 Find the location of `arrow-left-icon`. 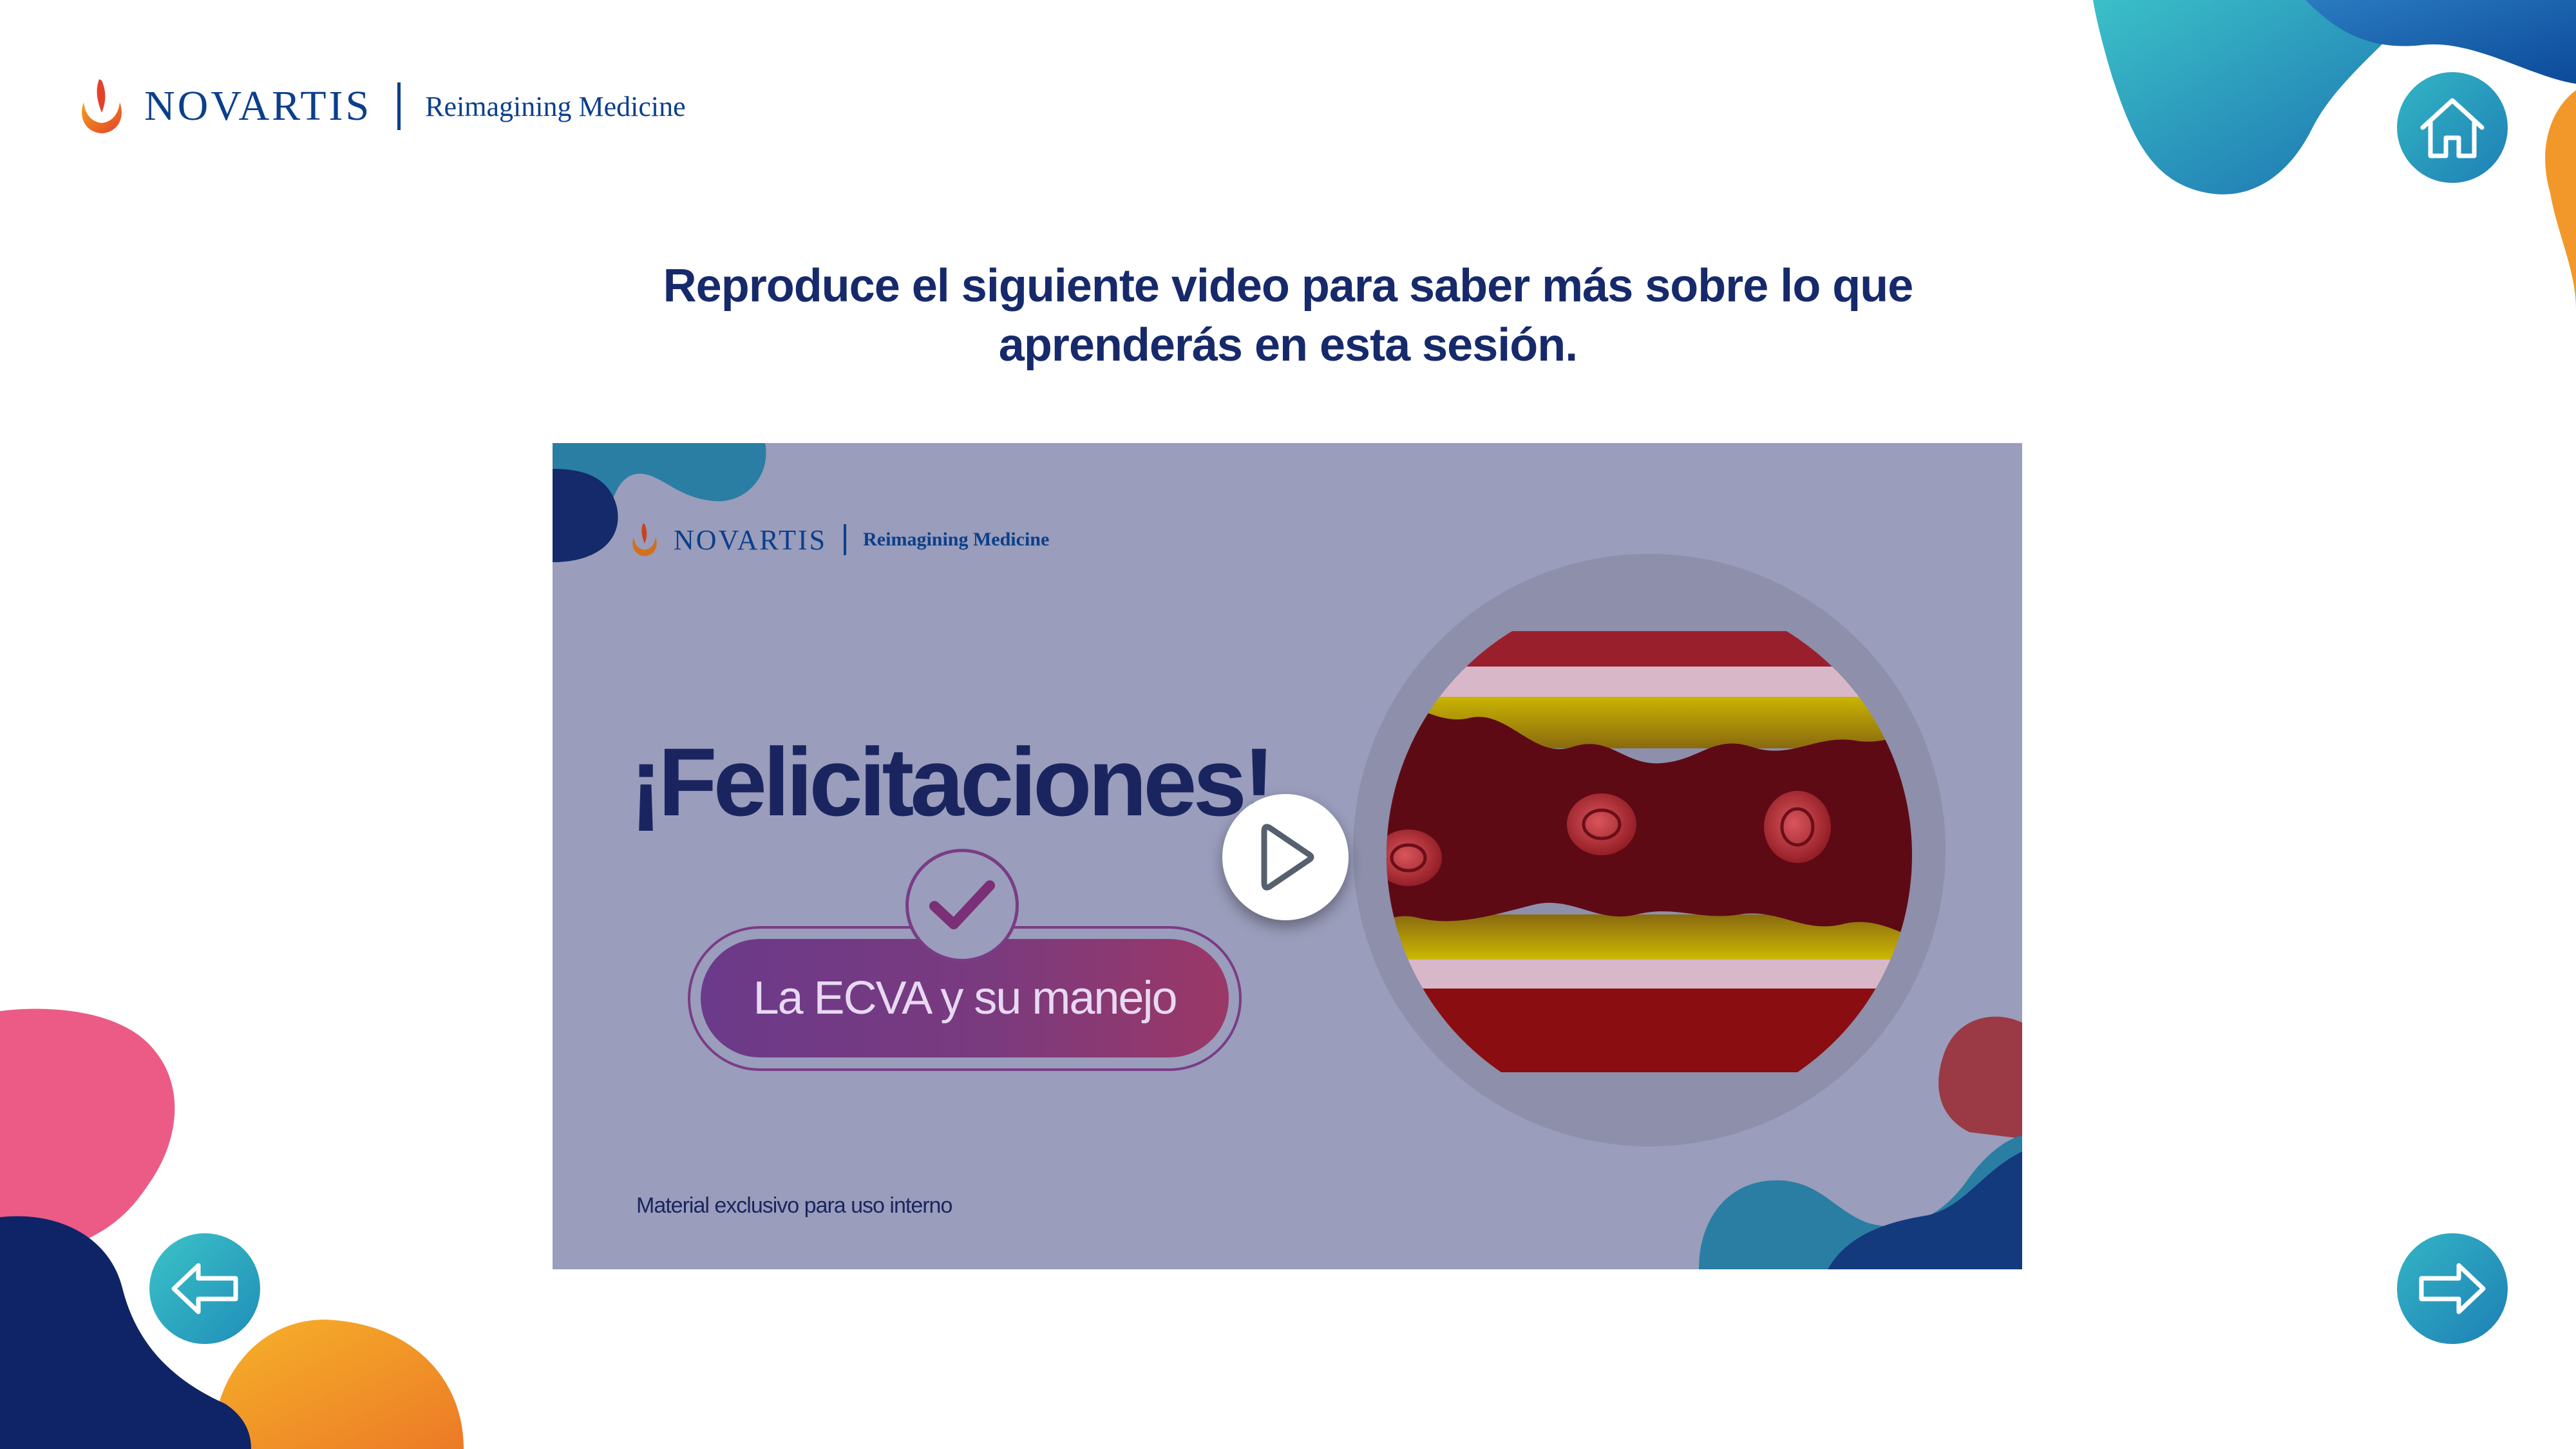

arrow-left-icon is located at coordinates (205, 1288).